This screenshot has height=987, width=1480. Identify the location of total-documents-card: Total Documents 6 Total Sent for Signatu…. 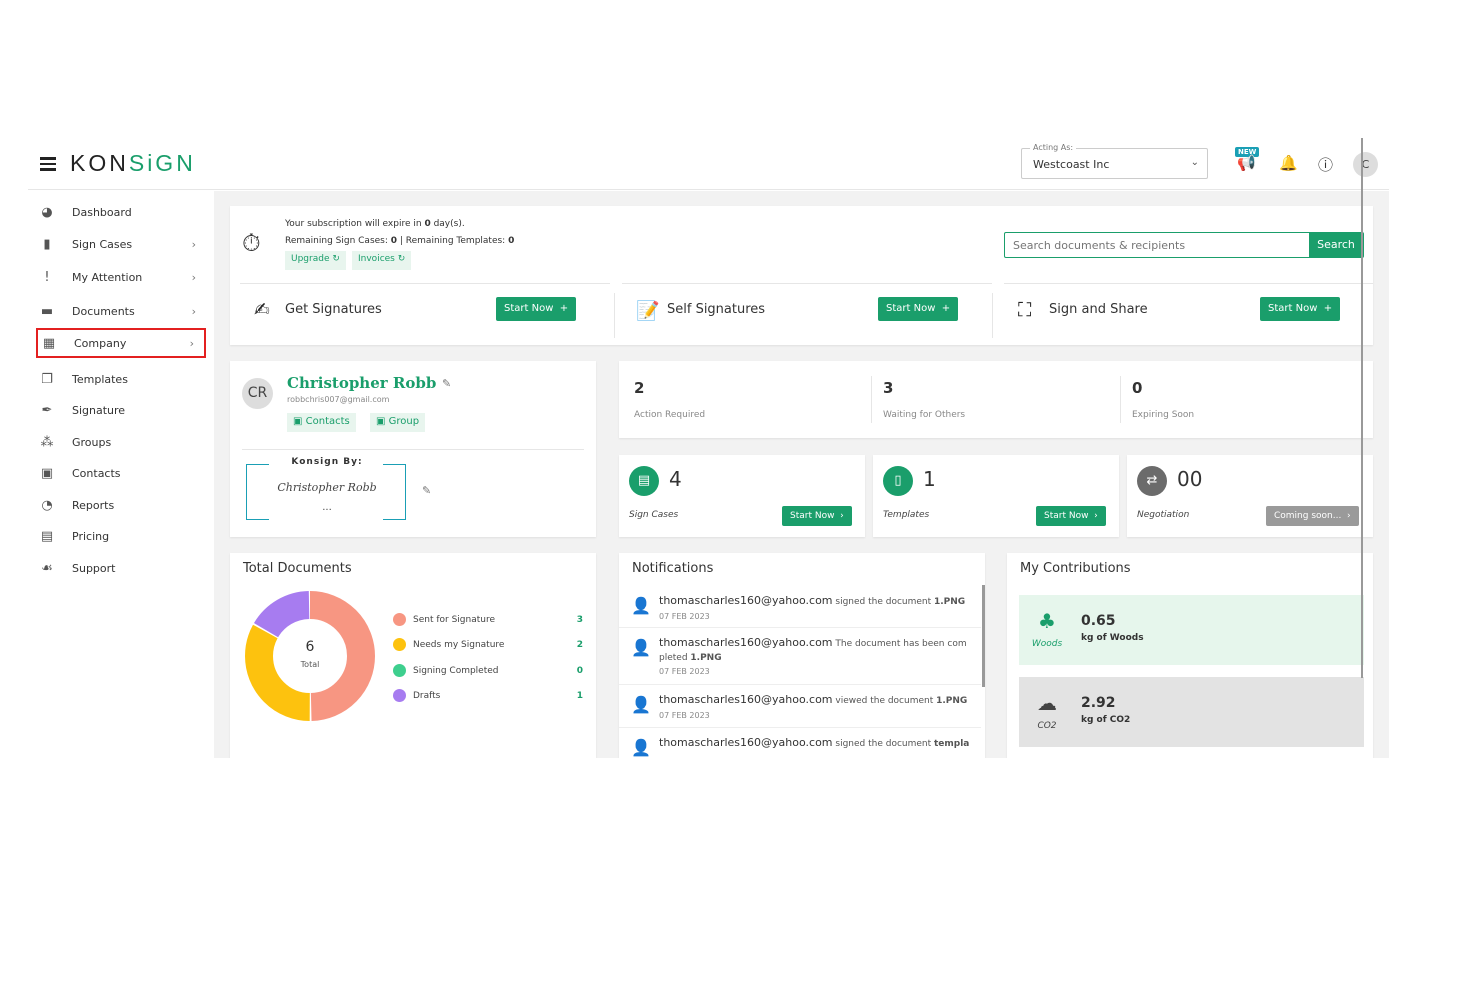
(413, 655).